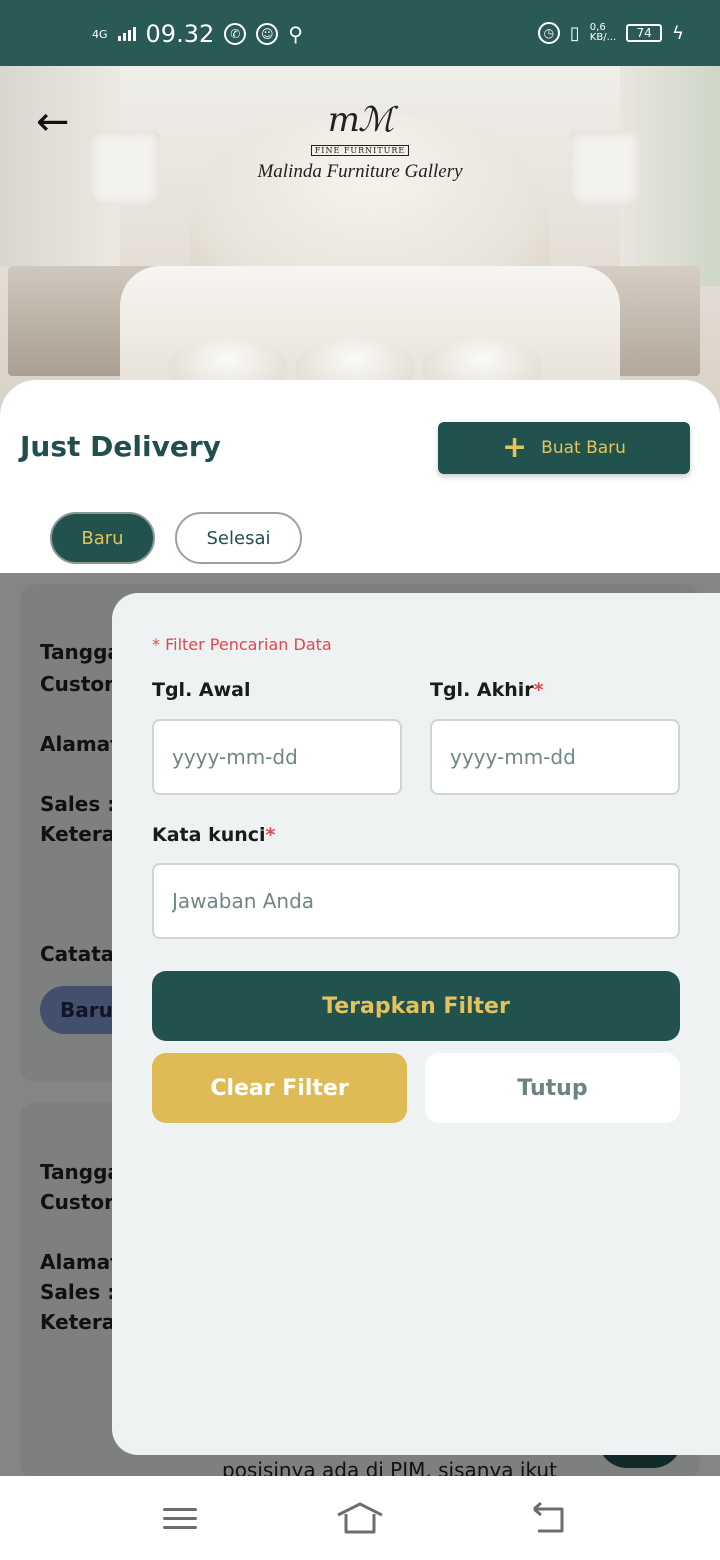 This screenshot has height=1560, width=720. I want to click on start-date-label: Tgl. Awal, so click(201, 690).